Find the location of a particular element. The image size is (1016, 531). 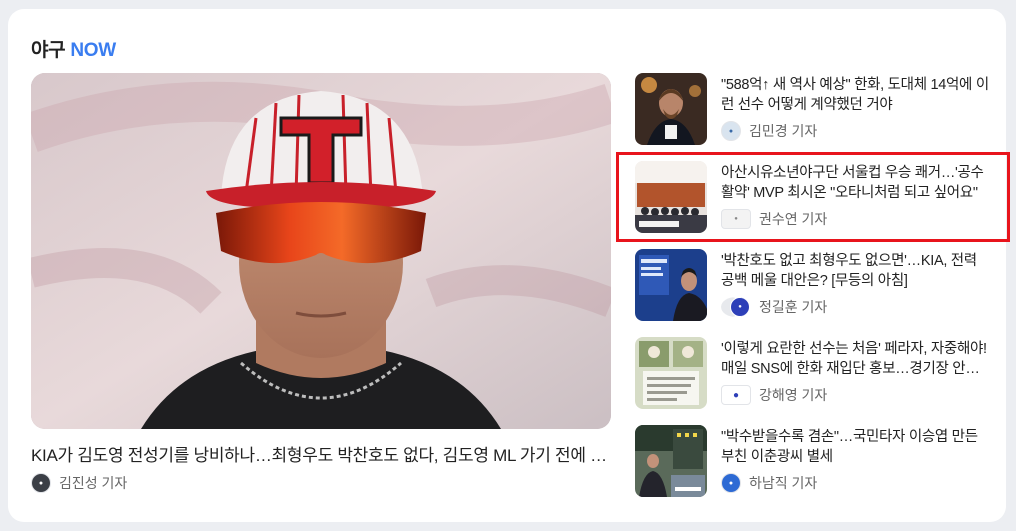

side-article-byline: ● 정길훈 기자 is located at coordinates (774, 307).